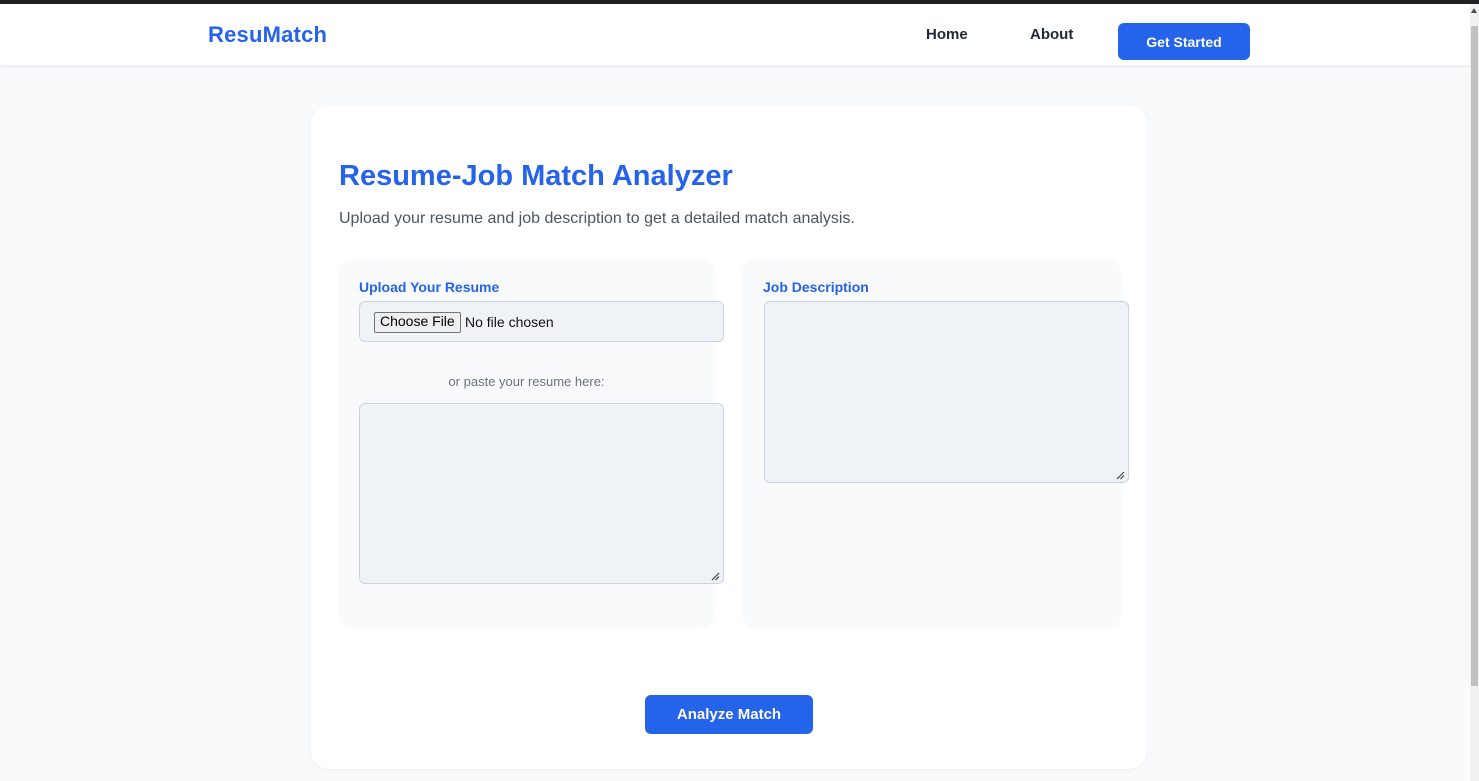  I want to click on analyze-match-button: Analyze Match, so click(729, 714).